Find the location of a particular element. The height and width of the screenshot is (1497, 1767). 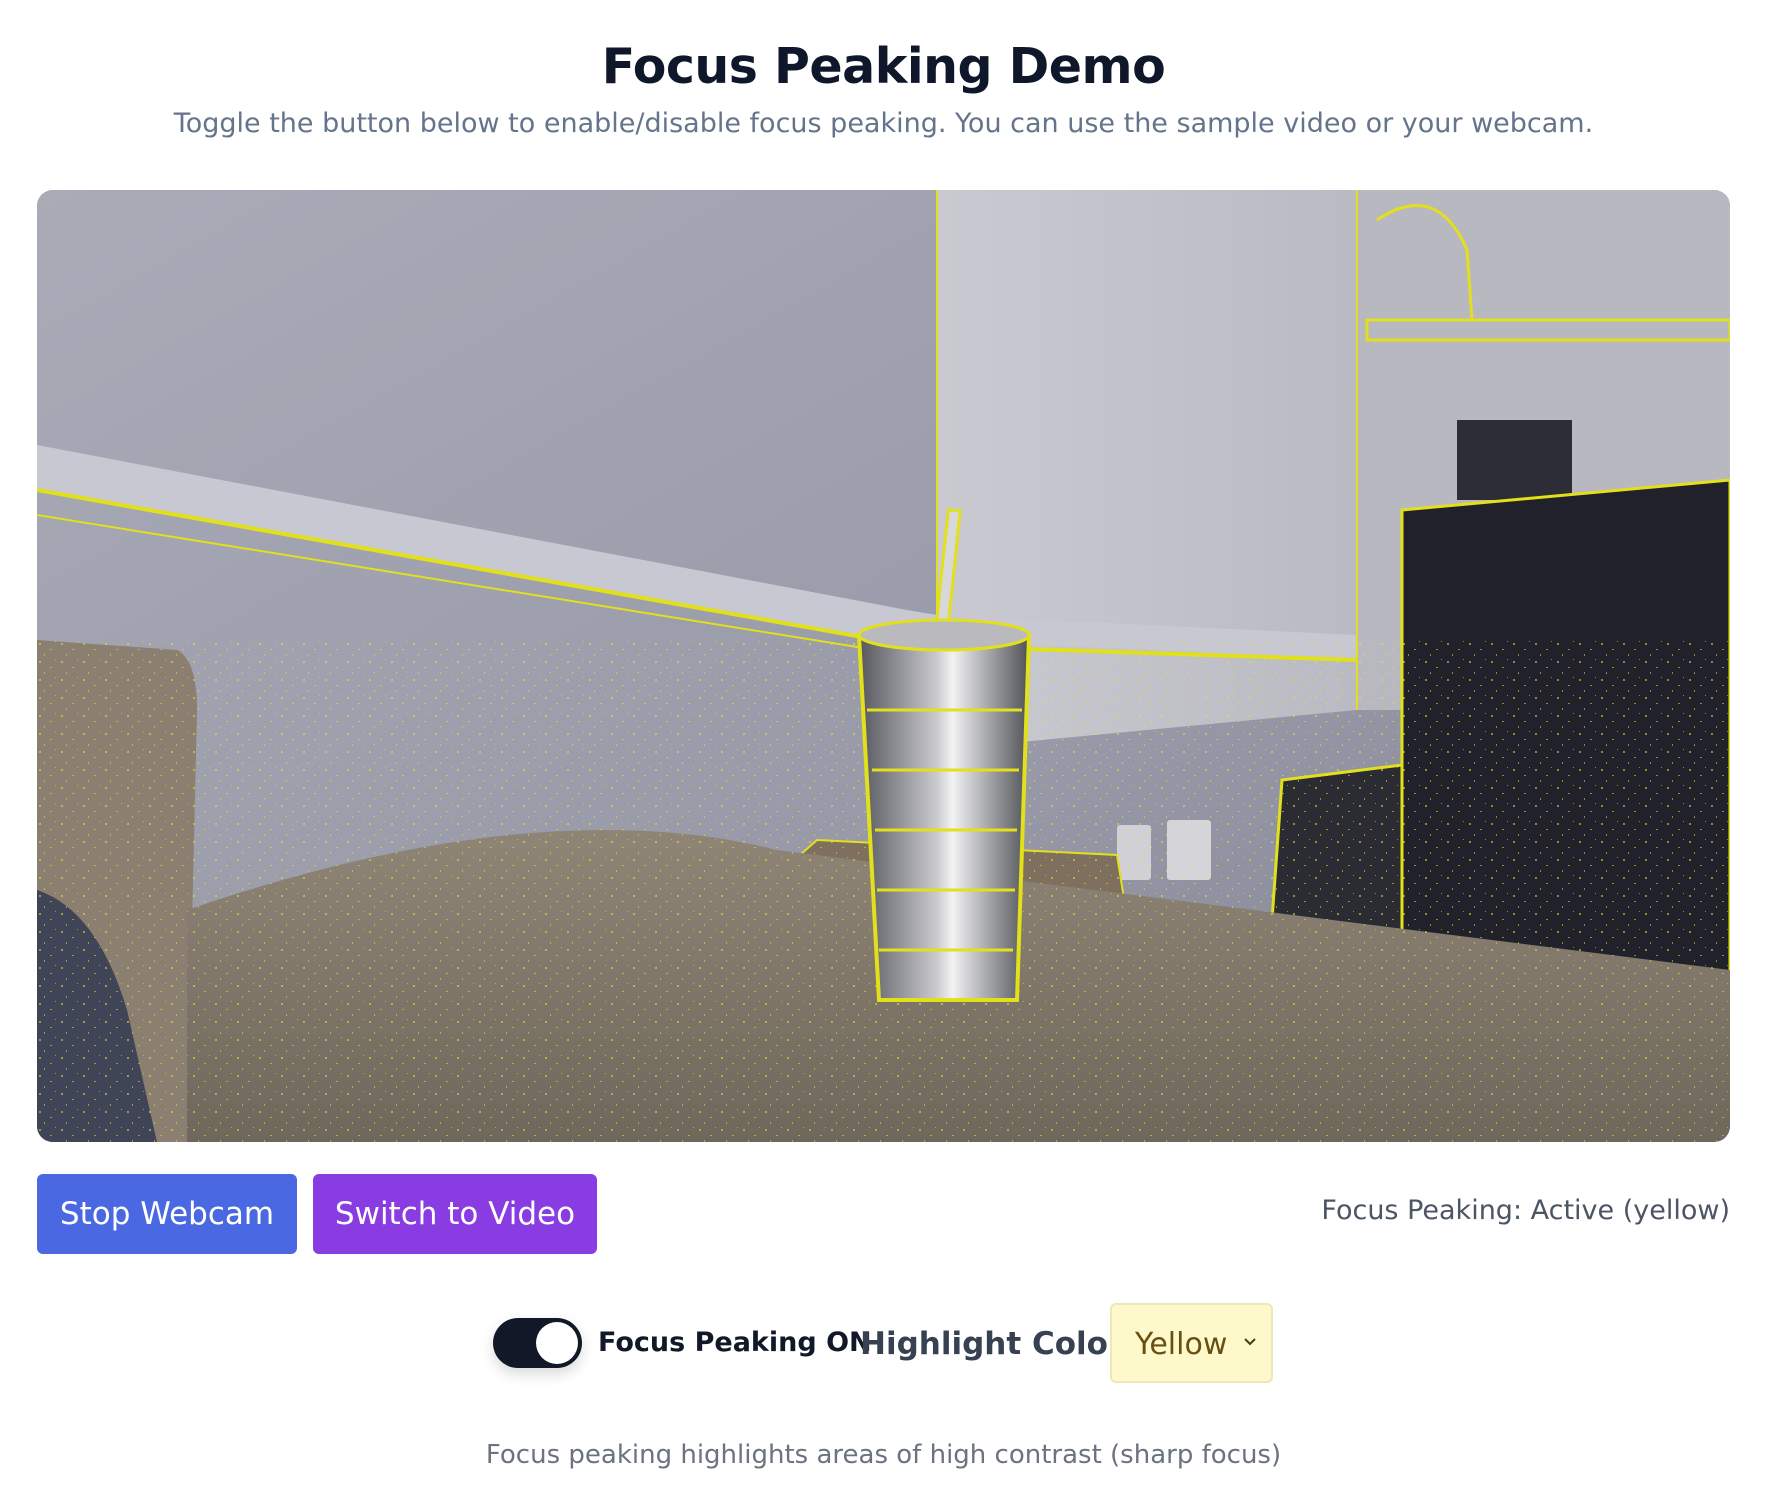

page-title: Focus Peaking Demo is located at coordinates (883, 66).